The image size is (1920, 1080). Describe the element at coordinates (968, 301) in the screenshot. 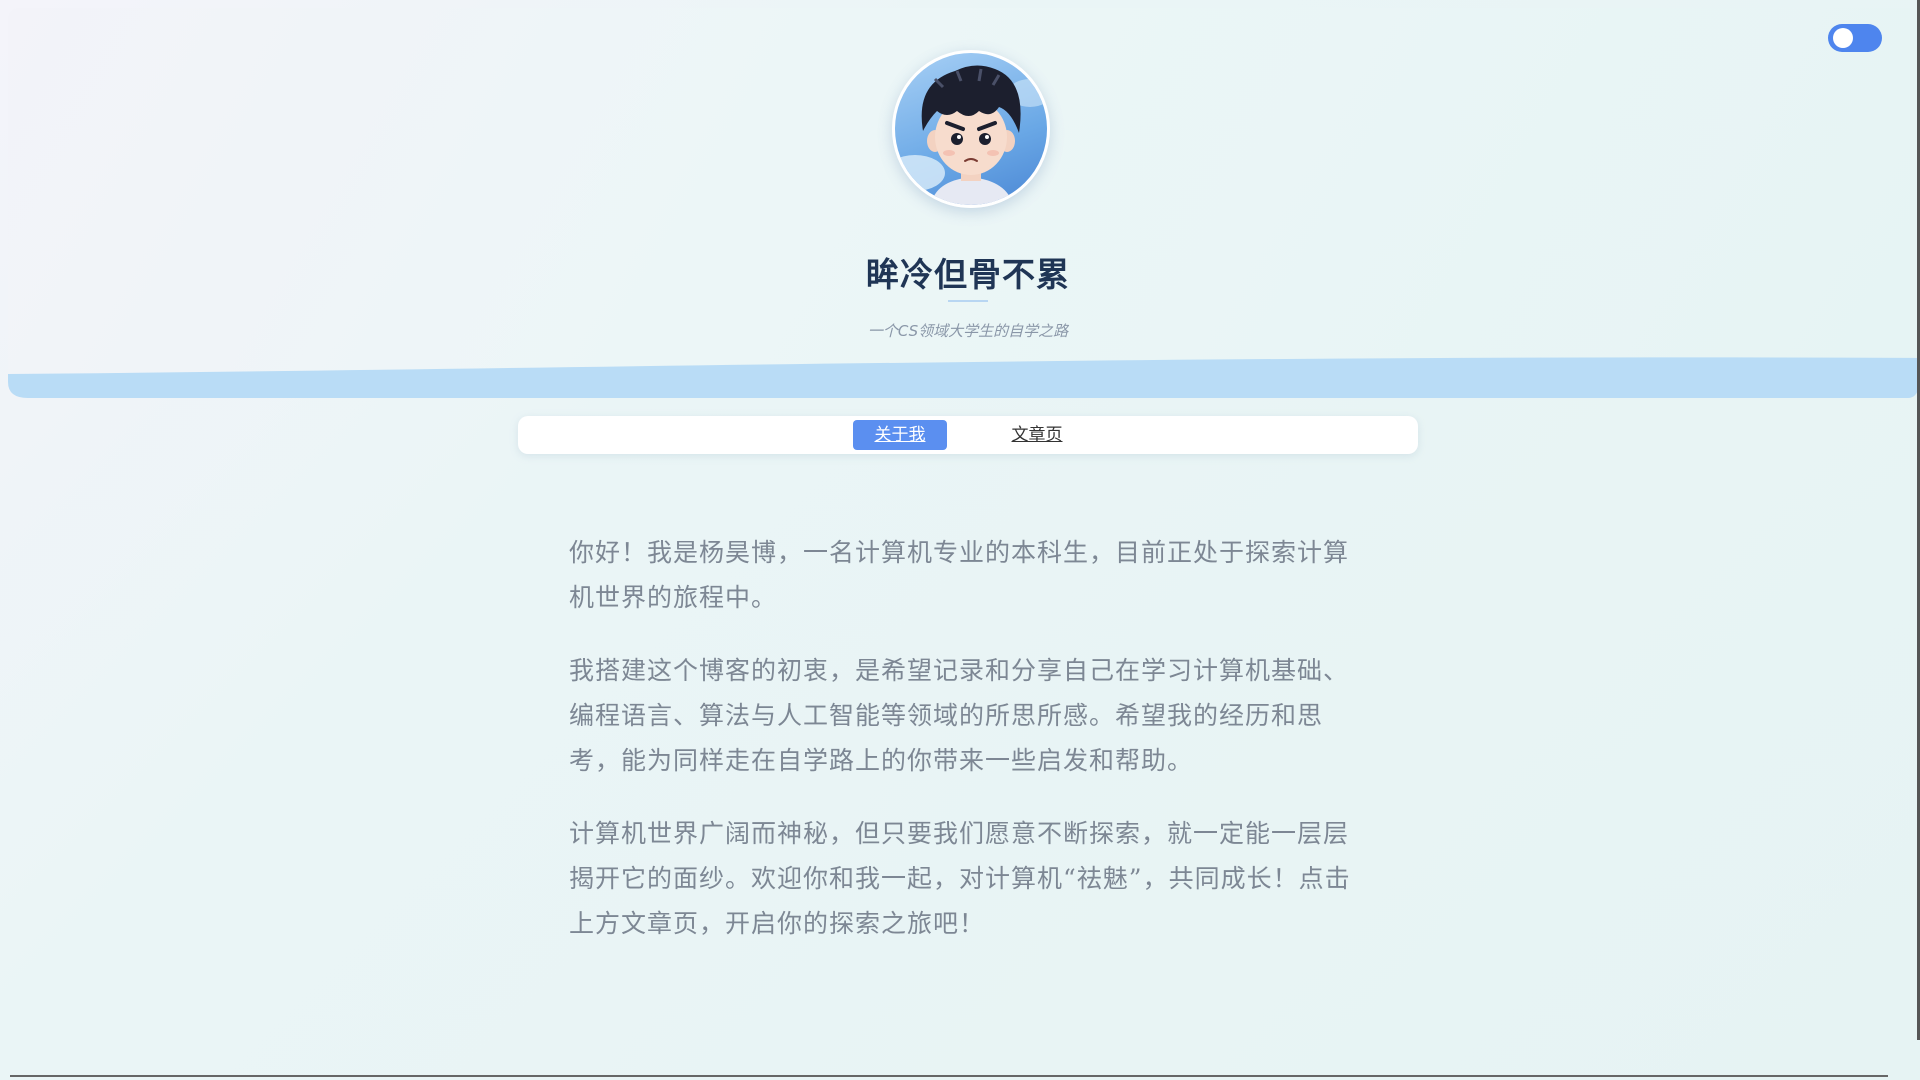

I see `title-divider` at that location.